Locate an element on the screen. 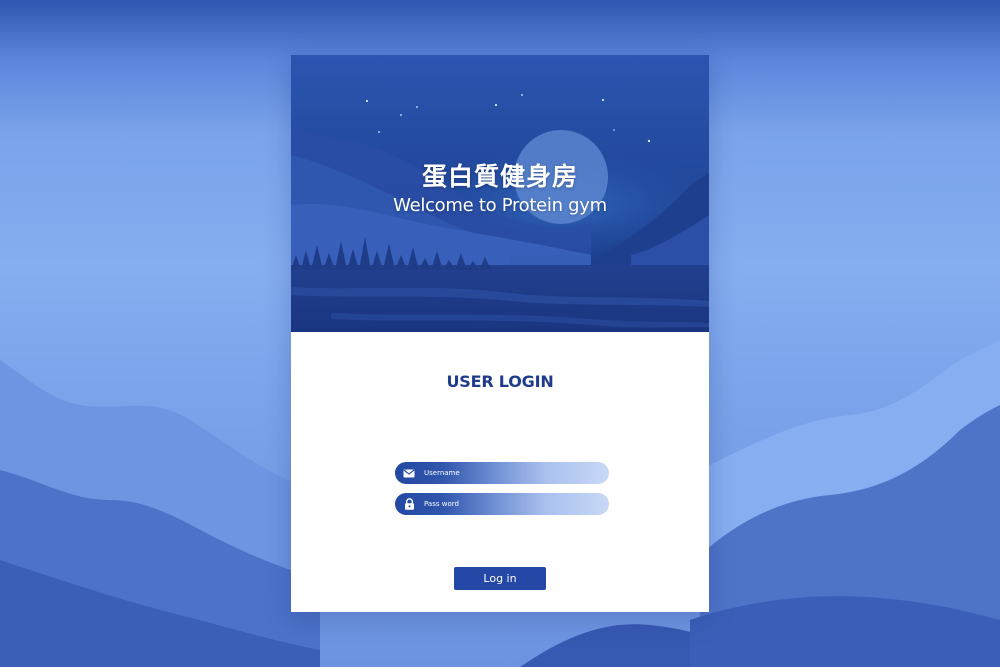 Image resolution: width=1000 pixels, height=667 pixels. padlock-icon is located at coordinates (409, 504).